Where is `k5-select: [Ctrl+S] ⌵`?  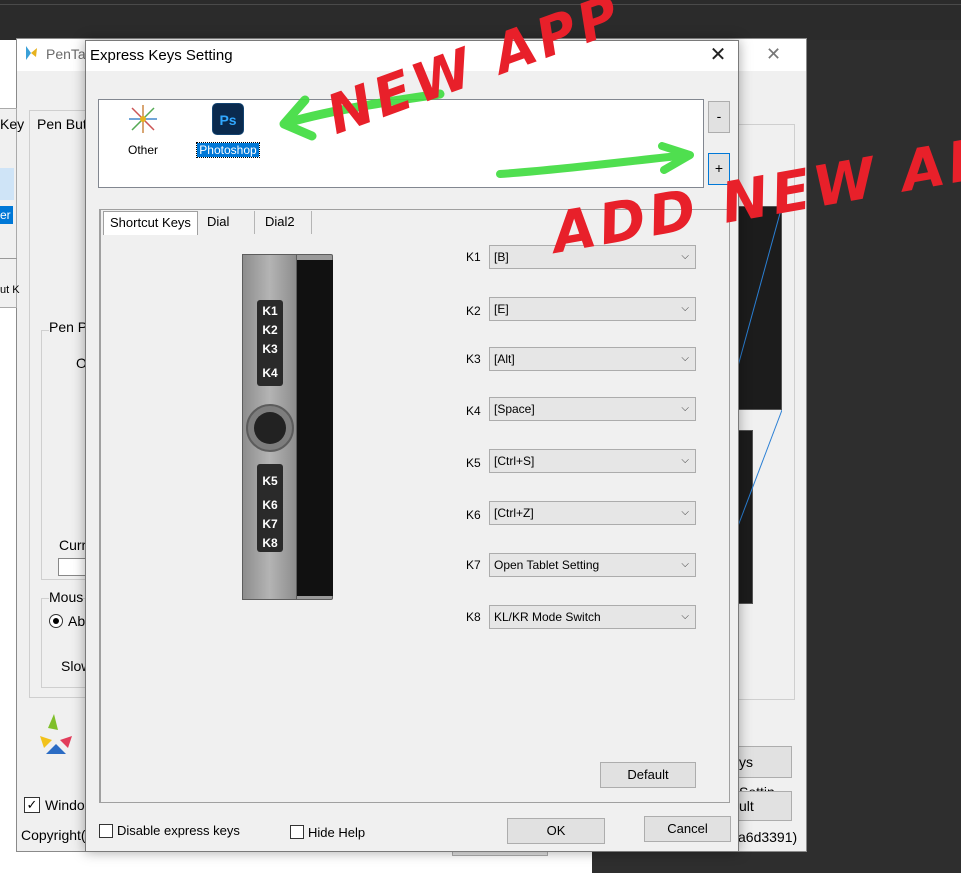
k5-select: [Ctrl+S] ⌵ is located at coordinates (592, 461).